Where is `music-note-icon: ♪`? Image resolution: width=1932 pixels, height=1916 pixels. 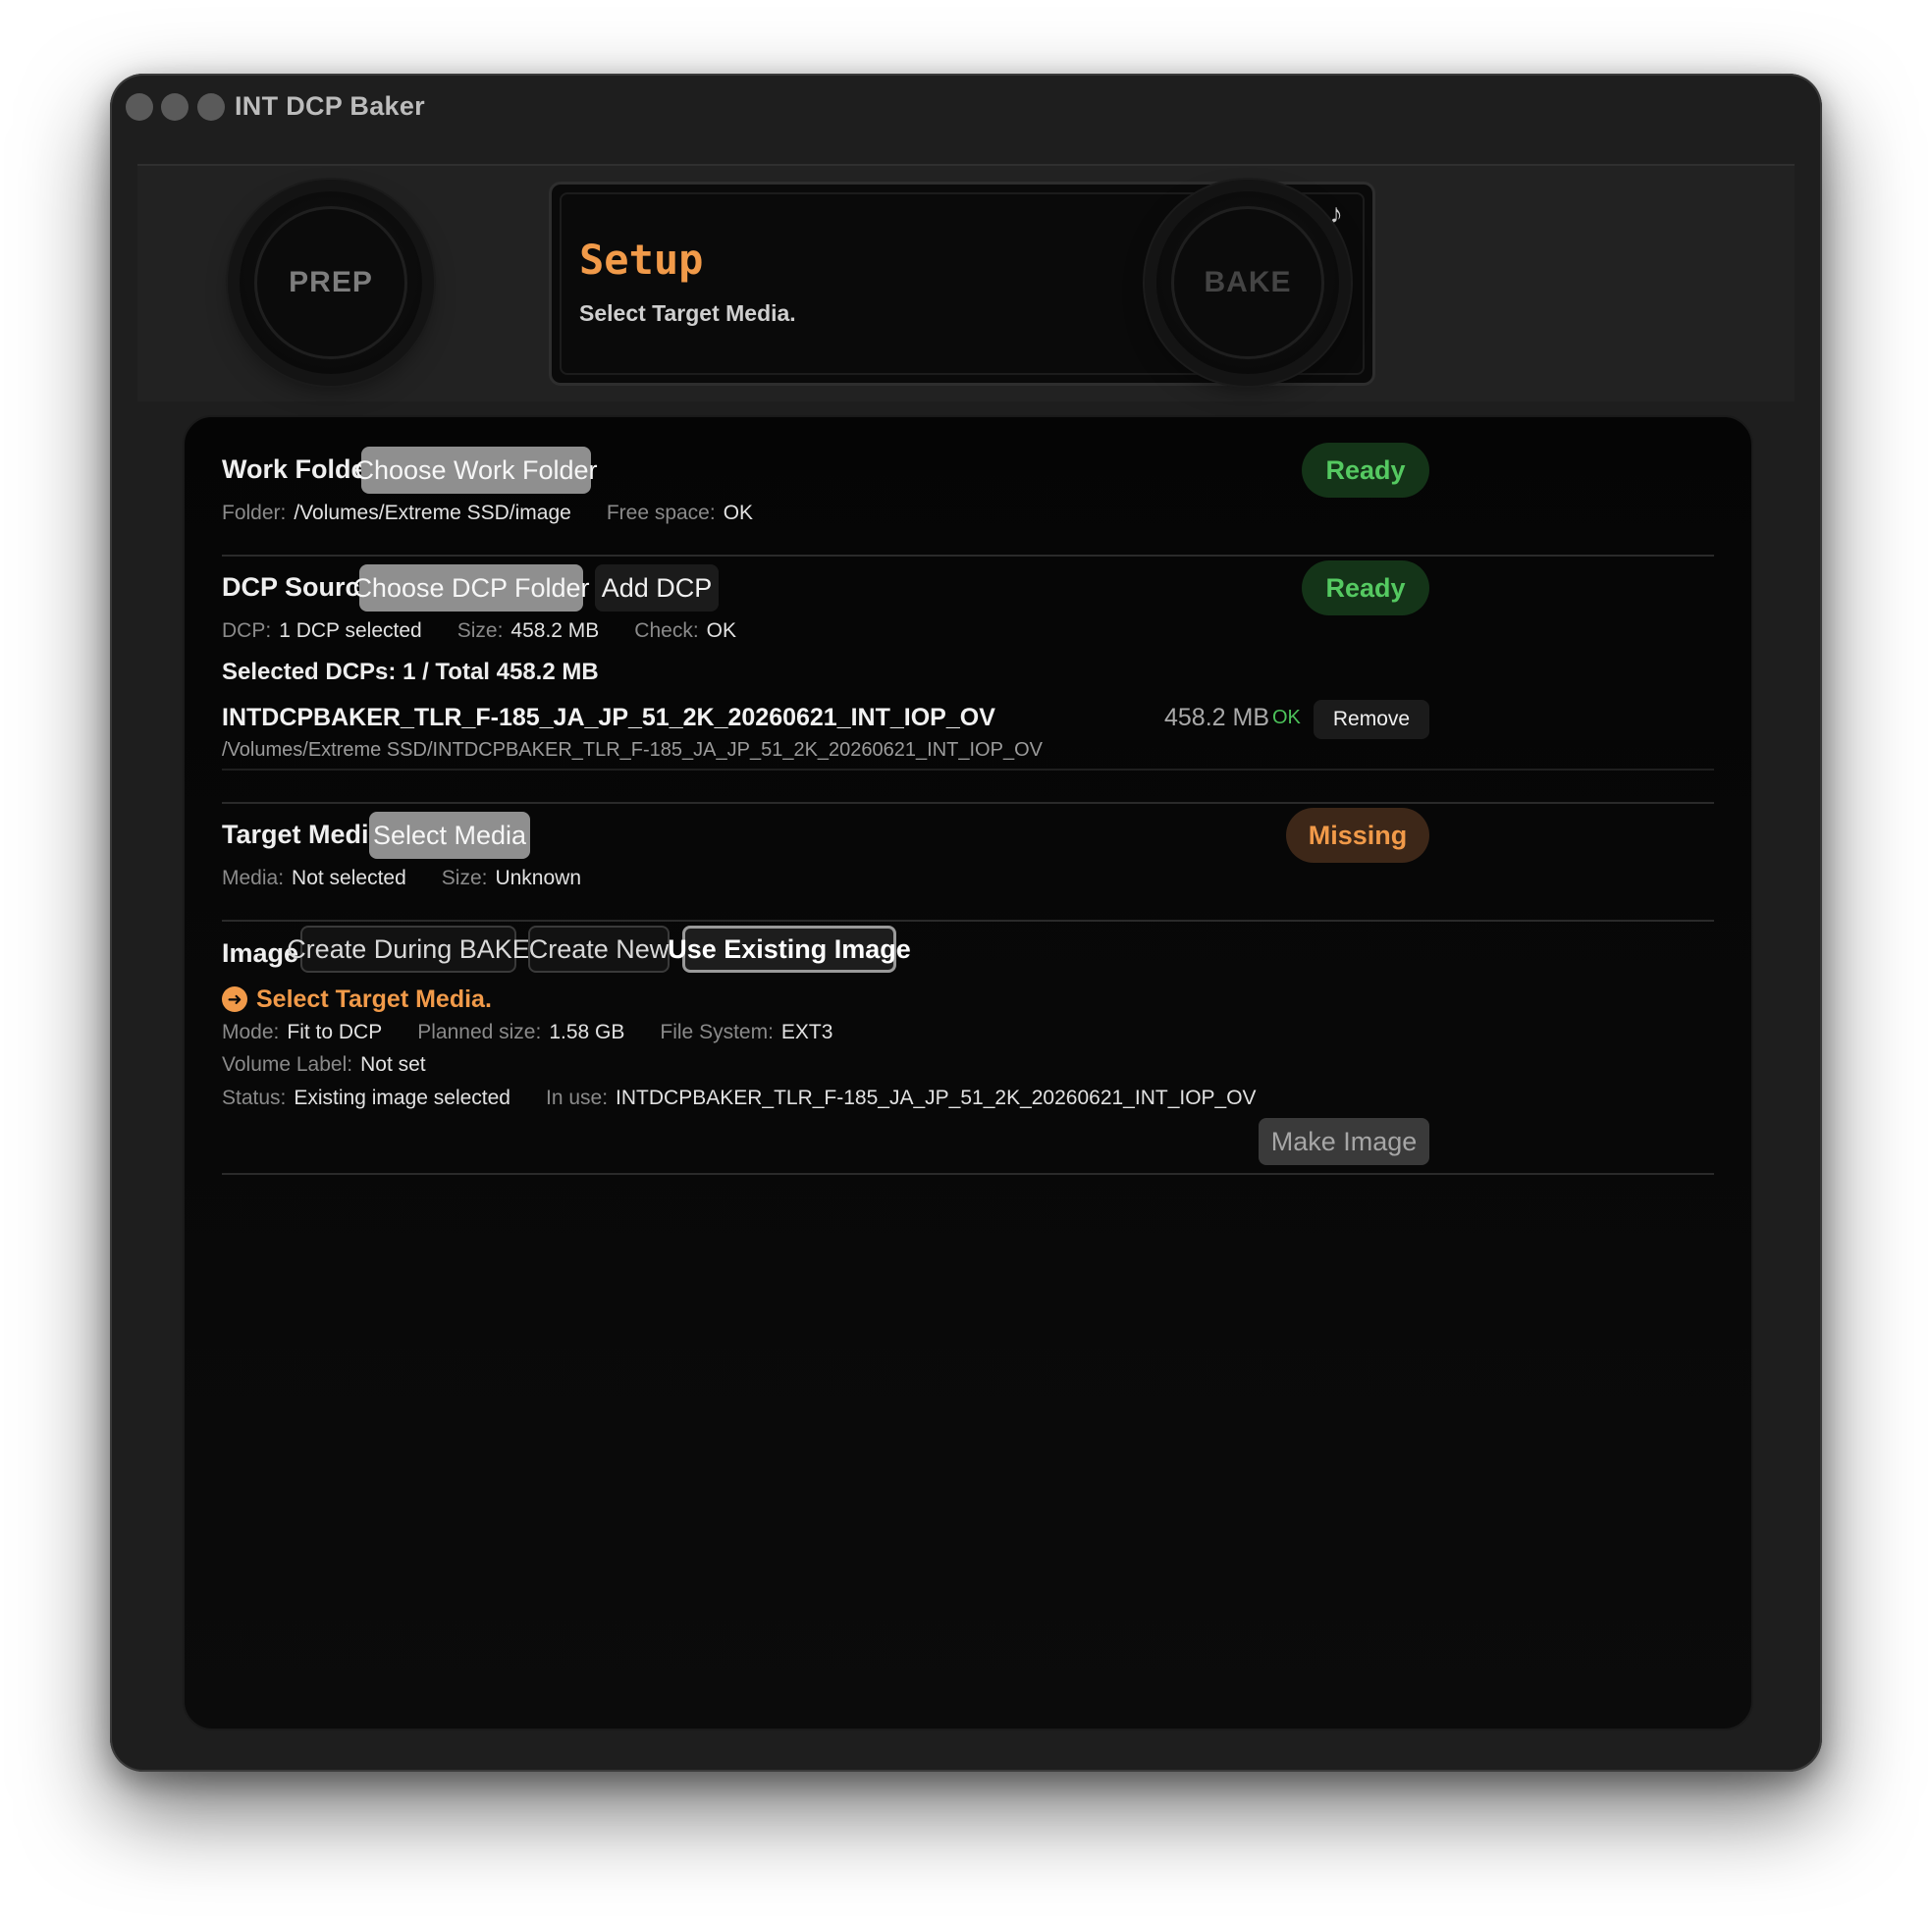 music-note-icon: ♪ is located at coordinates (1336, 214).